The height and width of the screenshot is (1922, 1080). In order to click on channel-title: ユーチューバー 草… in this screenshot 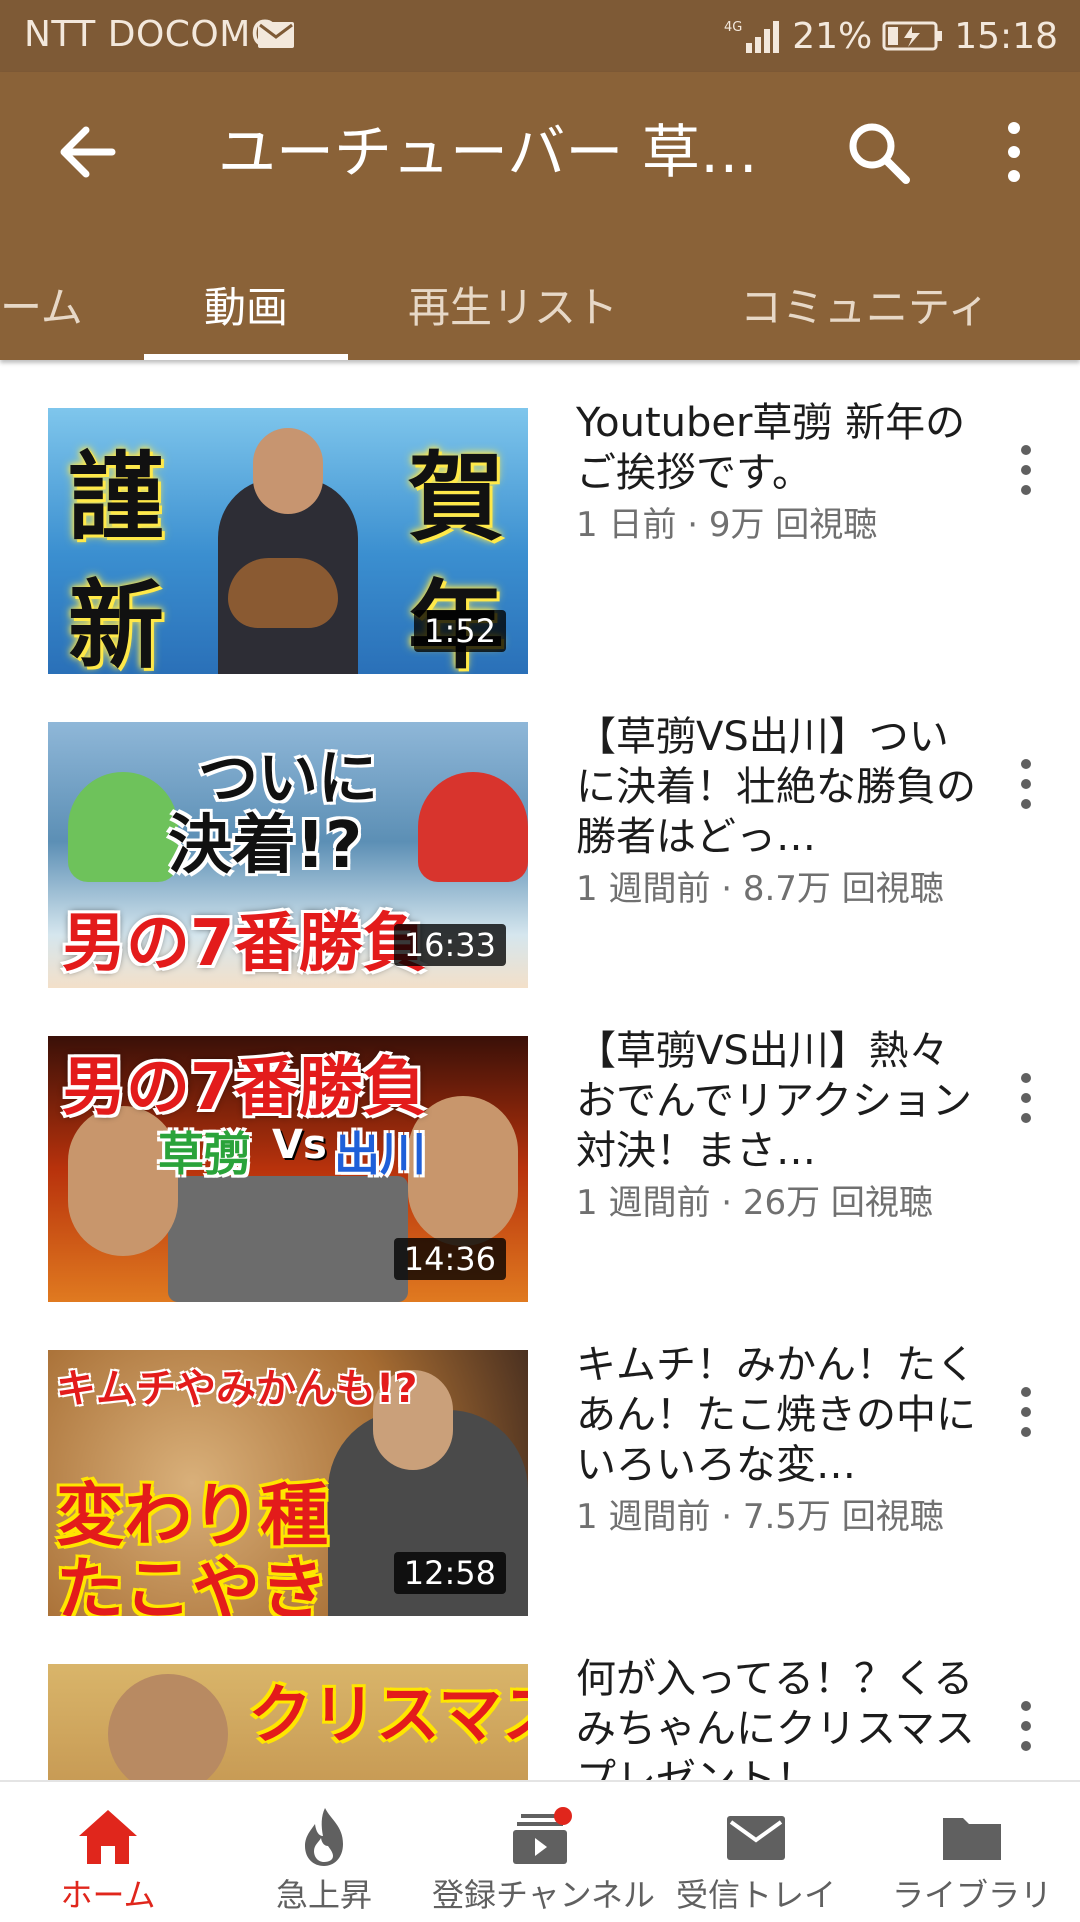, I will do `click(488, 152)`.